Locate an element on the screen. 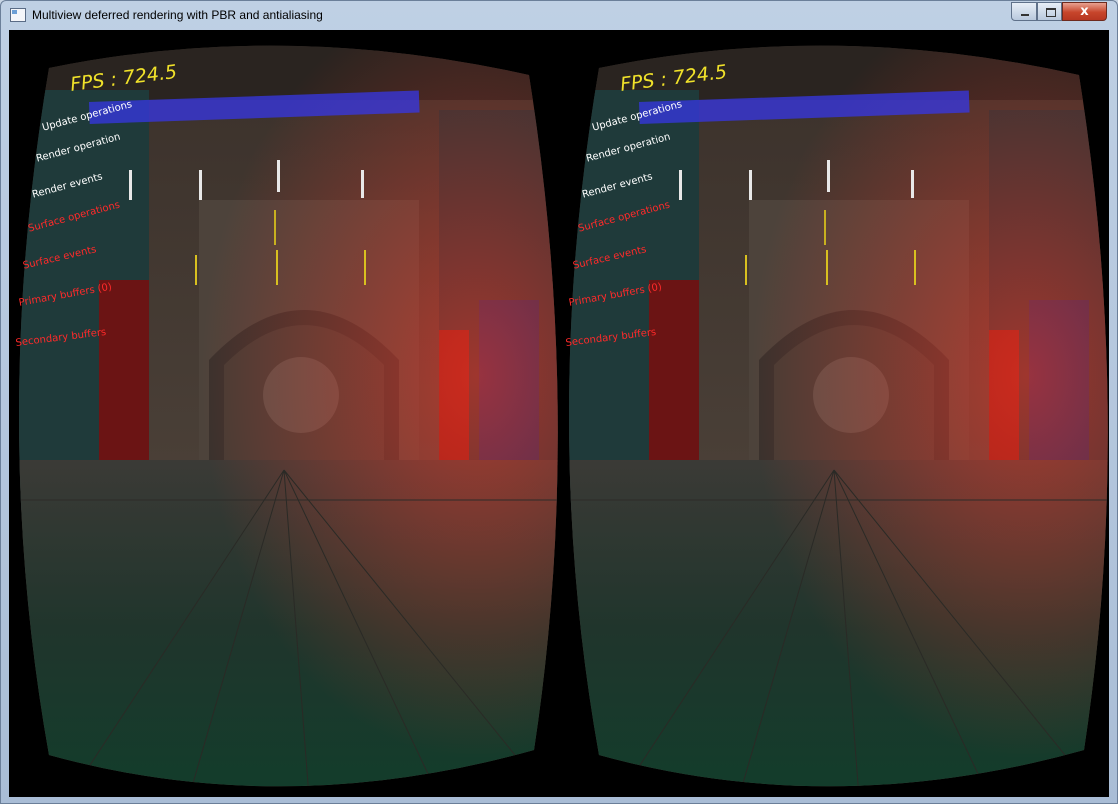 Image resolution: width=1118 pixels, height=804 pixels. minimize-icon is located at coordinates (1025, 15).